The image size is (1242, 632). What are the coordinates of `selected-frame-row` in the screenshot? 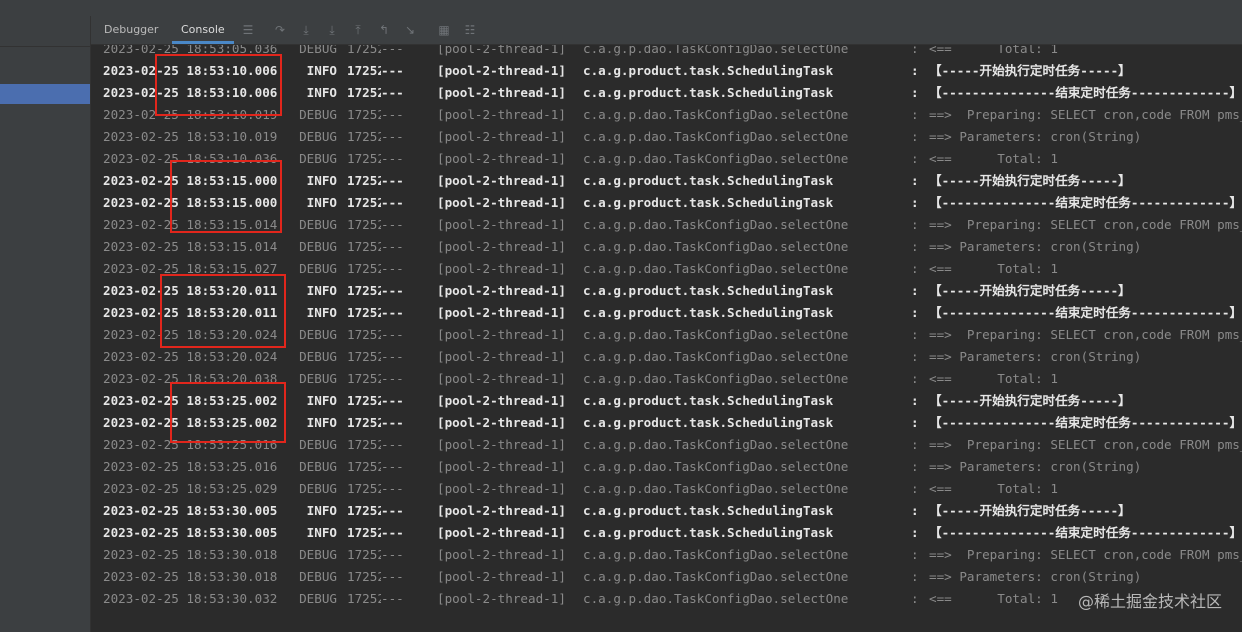 It's located at (45, 94).